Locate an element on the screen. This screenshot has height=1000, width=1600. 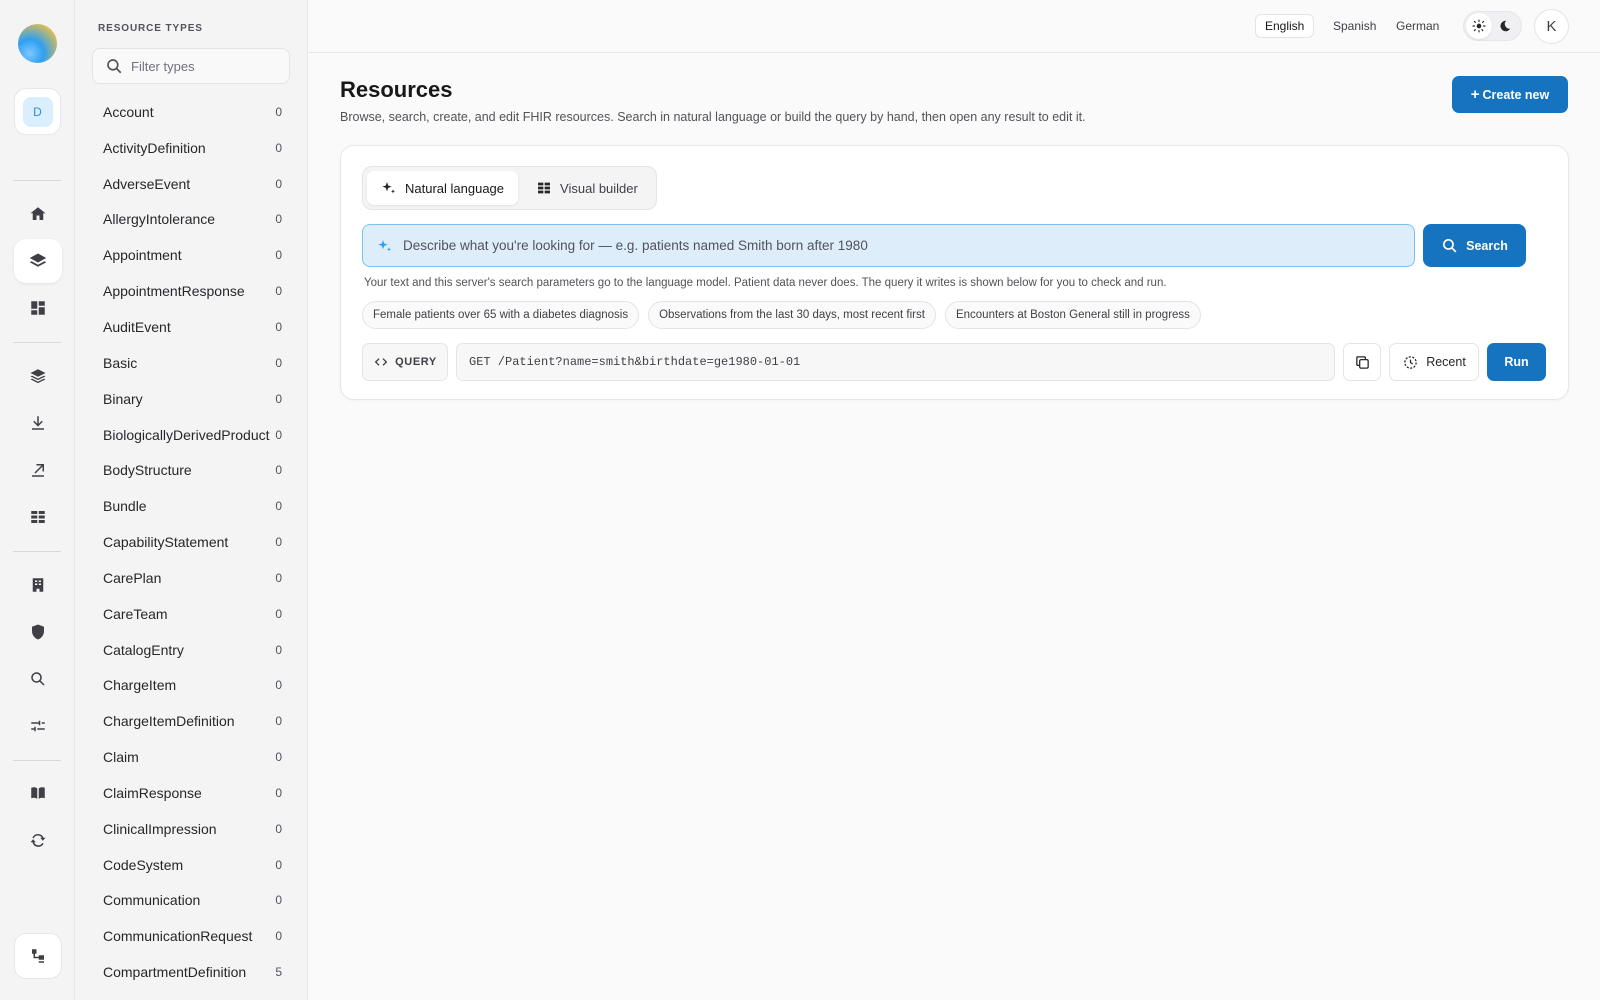
natural-language-field is located at coordinates (888, 245).